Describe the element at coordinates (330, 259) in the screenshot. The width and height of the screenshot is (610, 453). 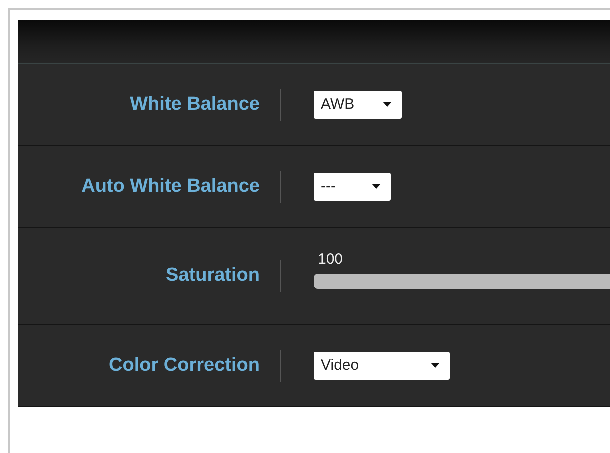
I see `slider-value: 100` at that location.